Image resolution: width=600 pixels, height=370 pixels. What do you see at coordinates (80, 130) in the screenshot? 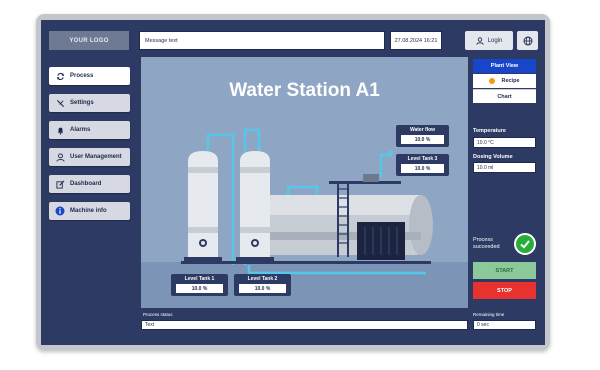
I see `sidebar-item-label: Alarms` at bounding box center [80, 130].